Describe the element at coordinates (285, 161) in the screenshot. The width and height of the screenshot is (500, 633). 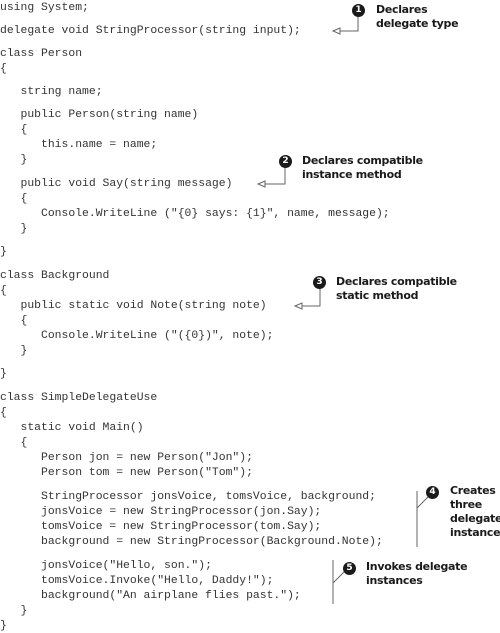
I see `annotation-marker-2: 2` at that location.